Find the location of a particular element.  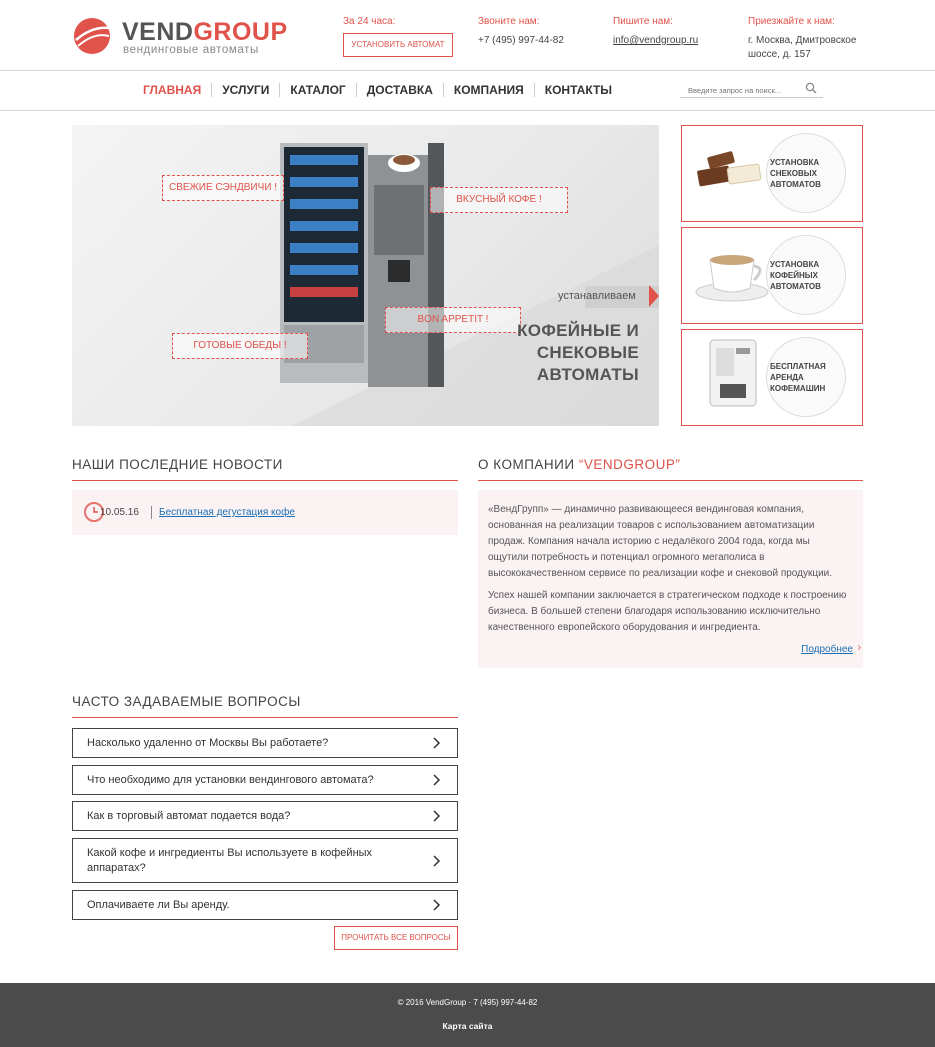

nav-item-delivery: ДОСТАВКА is located at coordinates (399, 90).